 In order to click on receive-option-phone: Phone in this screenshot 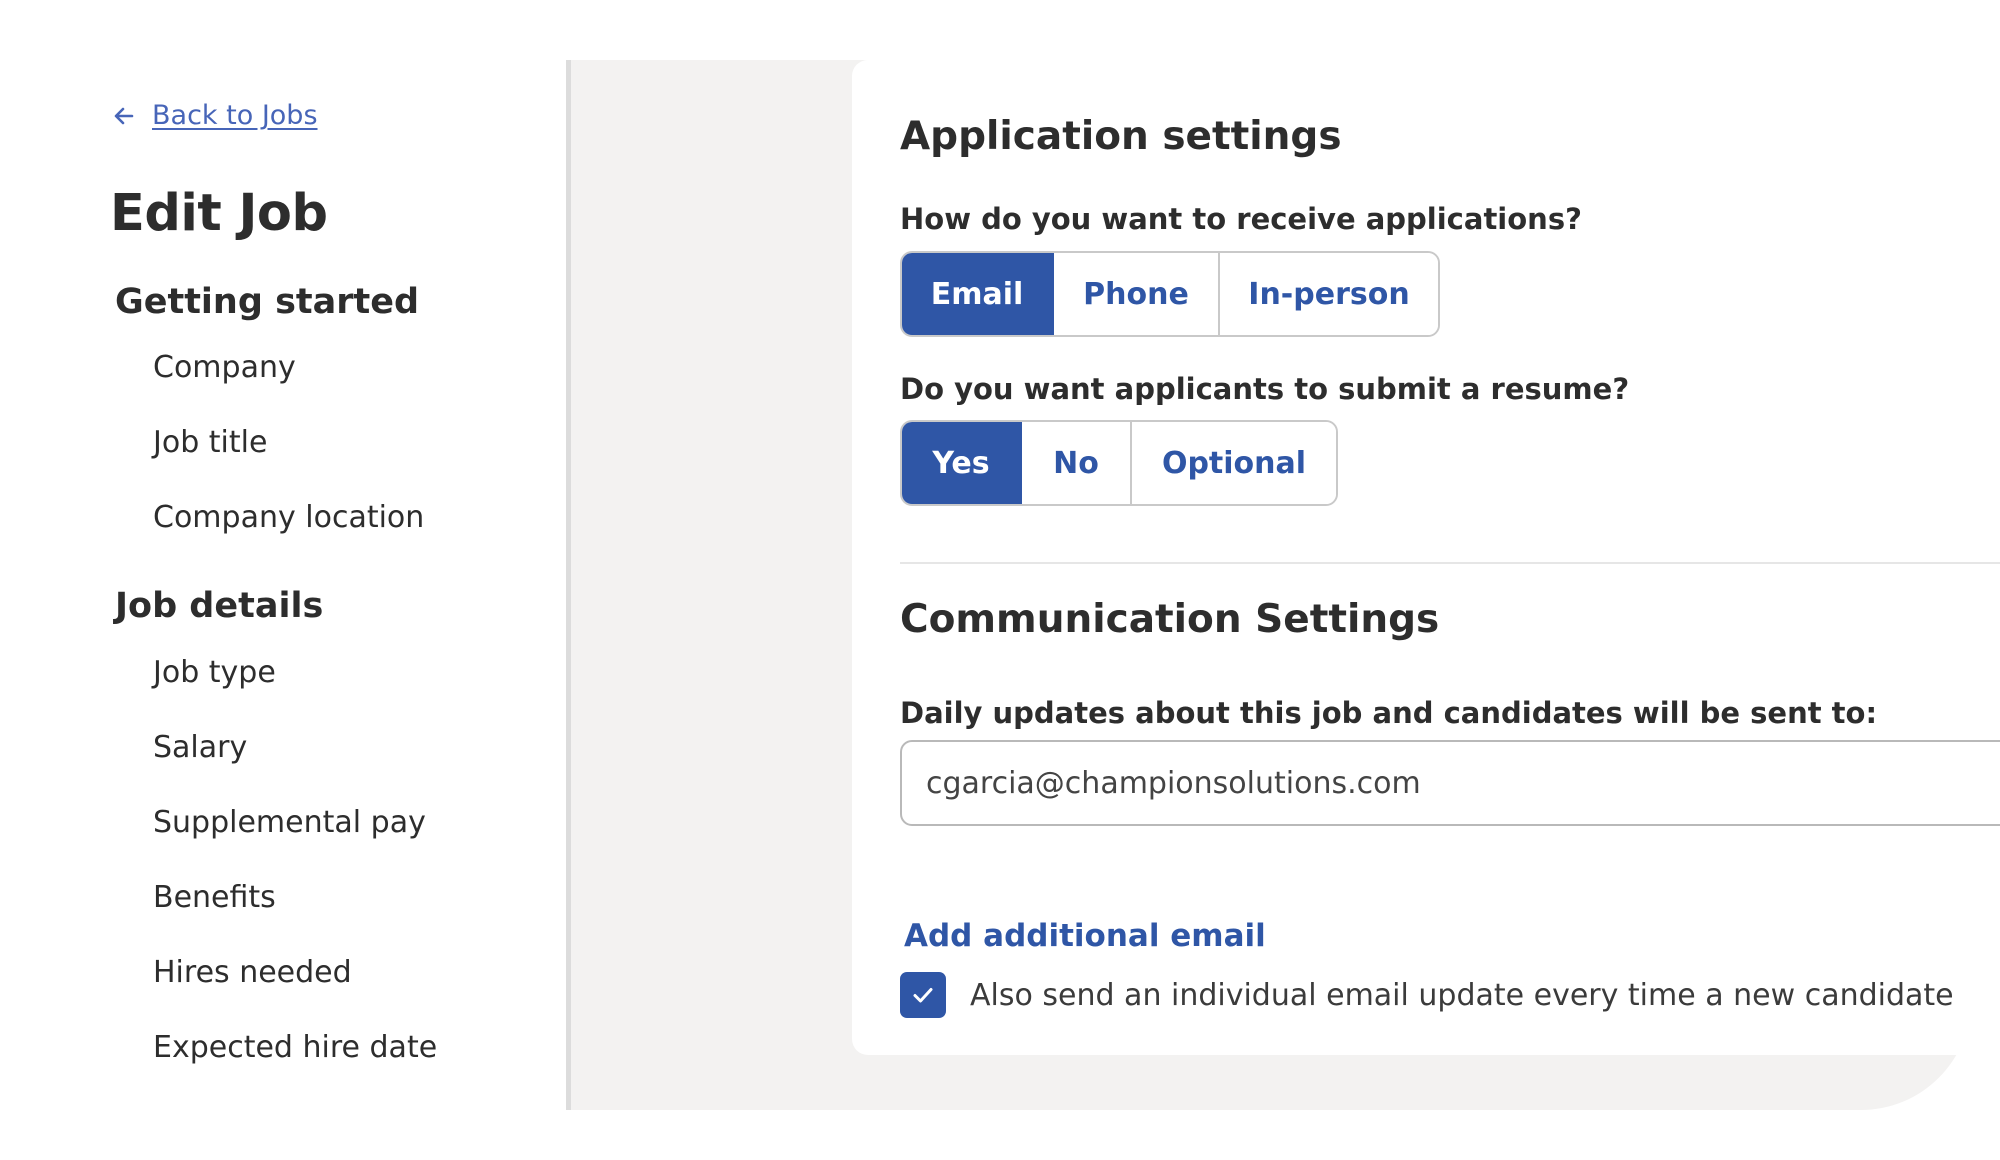, I will do `click(1137, 294)`.